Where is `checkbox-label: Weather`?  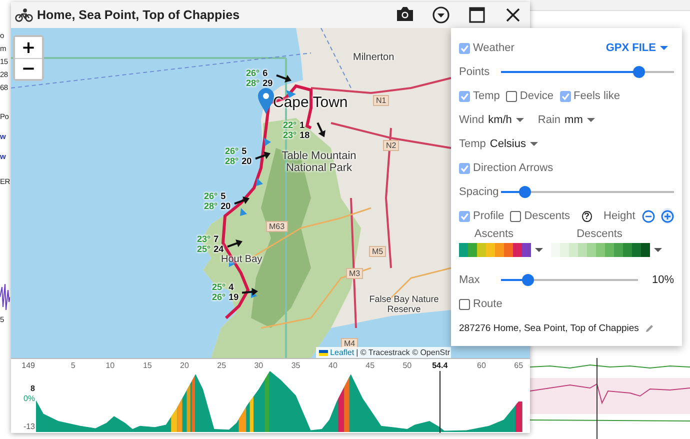
checkbox-label: Weather is located at coordinates (493, 48).